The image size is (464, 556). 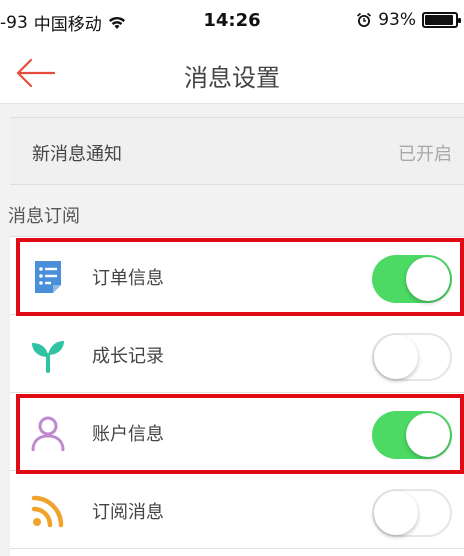 What do you see at coordinates (48, 277) in the screenshot?
I see `order-document-icon` at bounding box center [48, 277].